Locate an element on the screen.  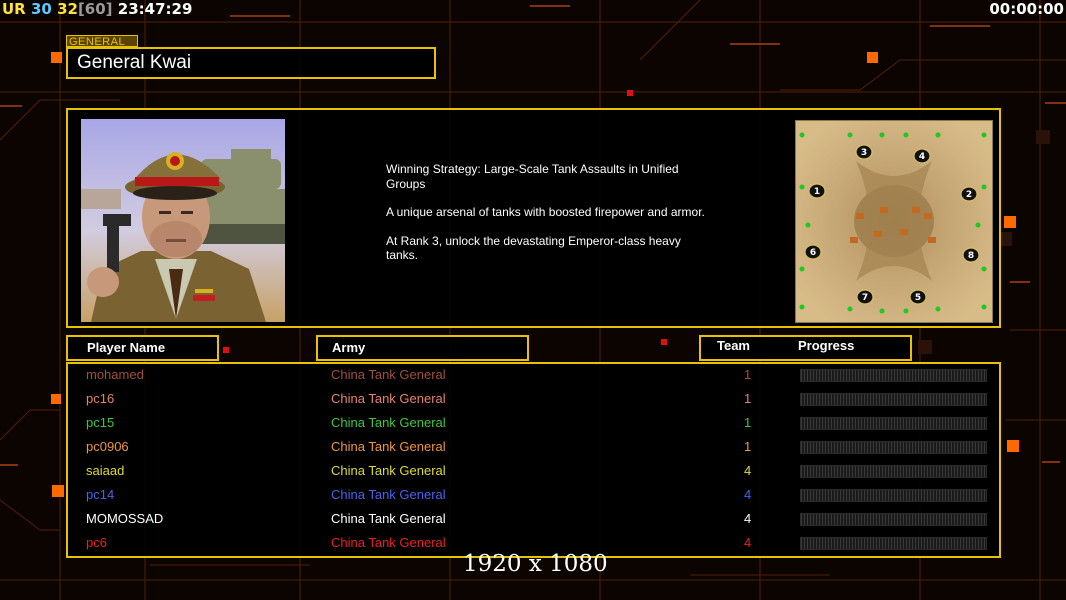
start-position-8-label: 8 is located at coordinates (971, 256).